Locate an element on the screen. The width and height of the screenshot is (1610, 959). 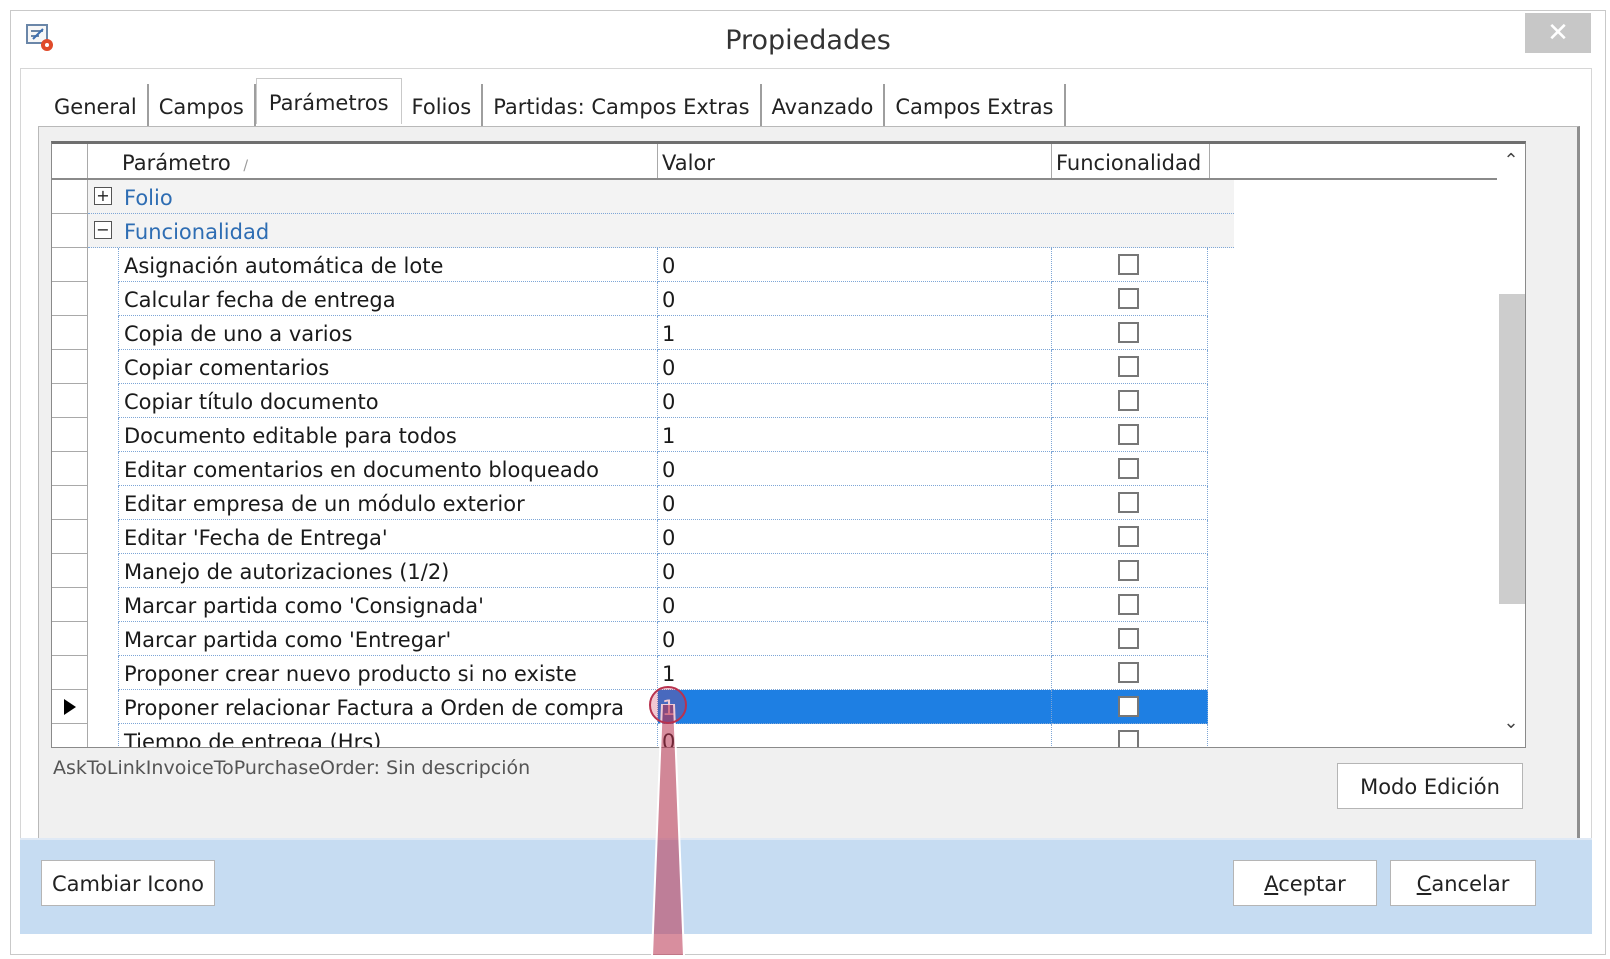
table-row: Documento editable para todos 1 is located at coordinates (643, 435).